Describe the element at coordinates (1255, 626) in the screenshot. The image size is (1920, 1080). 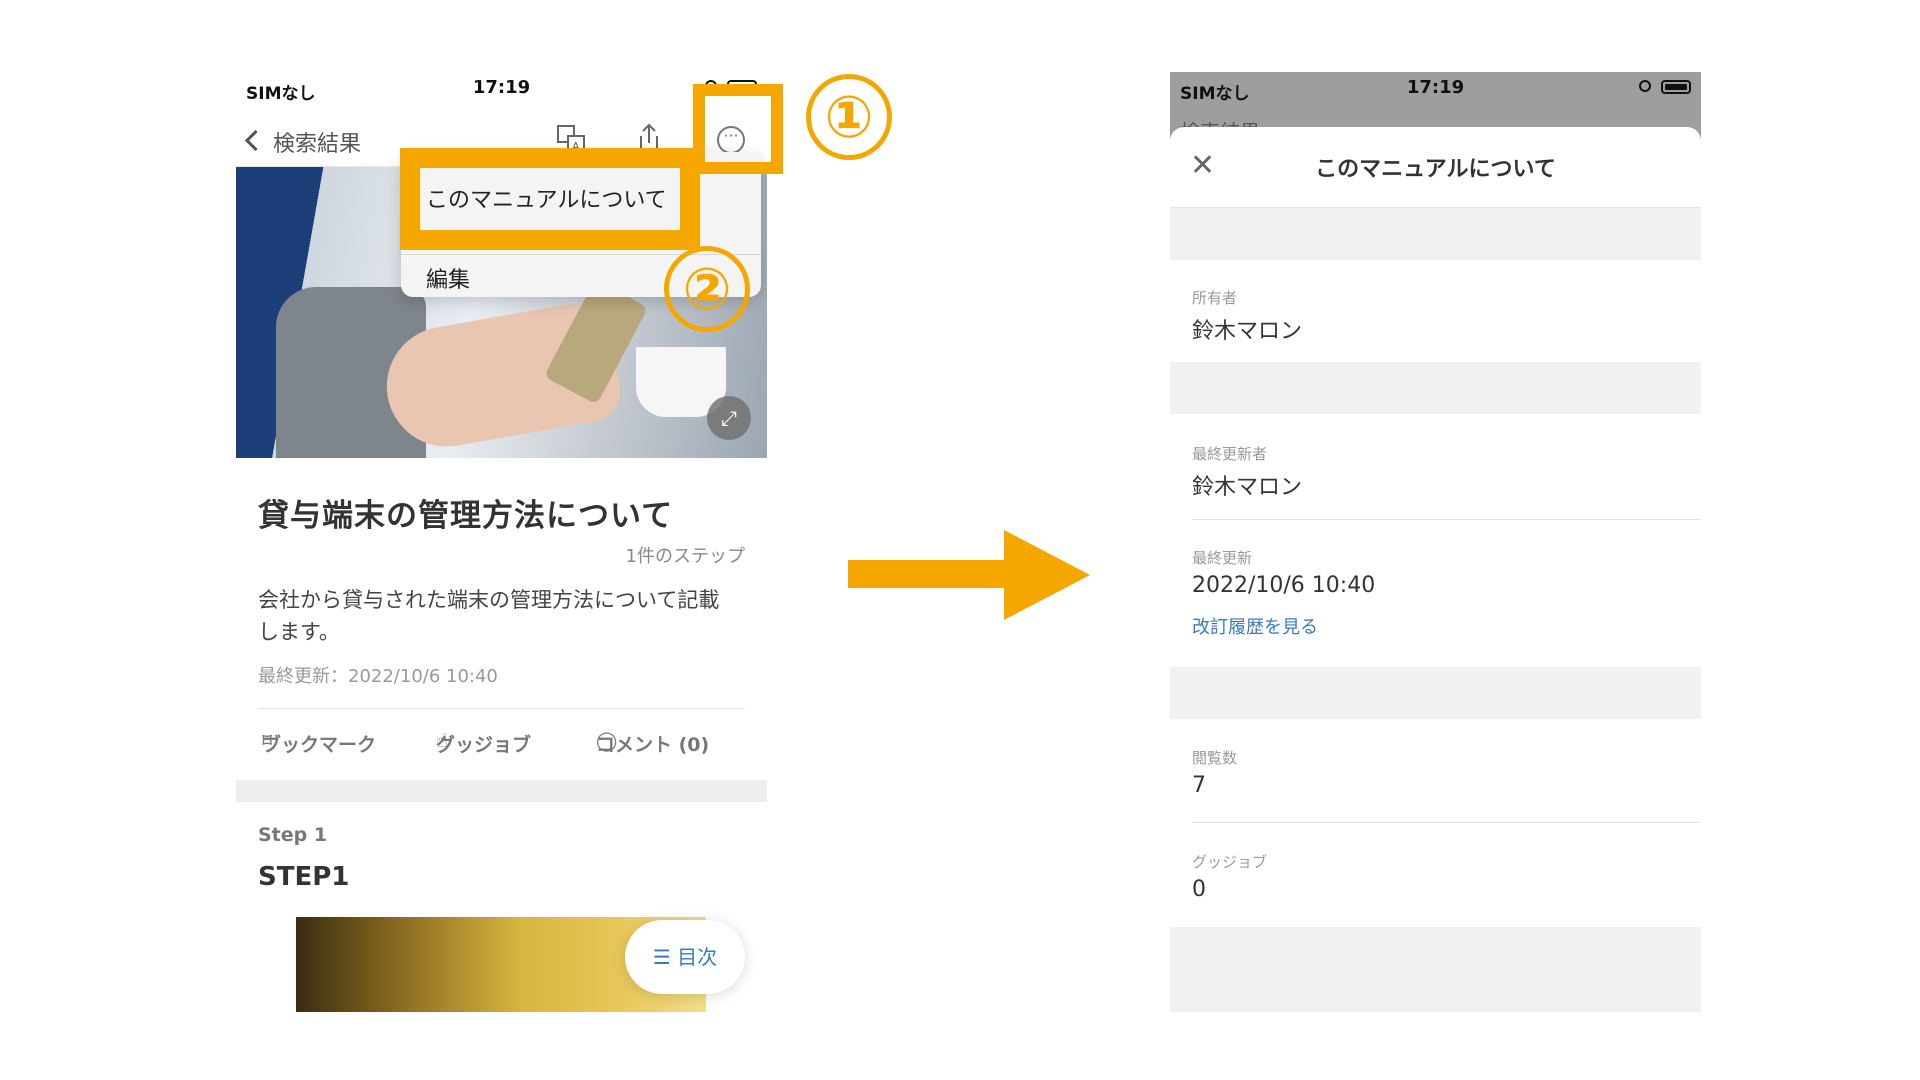
I see `revision-history-link: 改訂履歴を見る` at that location.